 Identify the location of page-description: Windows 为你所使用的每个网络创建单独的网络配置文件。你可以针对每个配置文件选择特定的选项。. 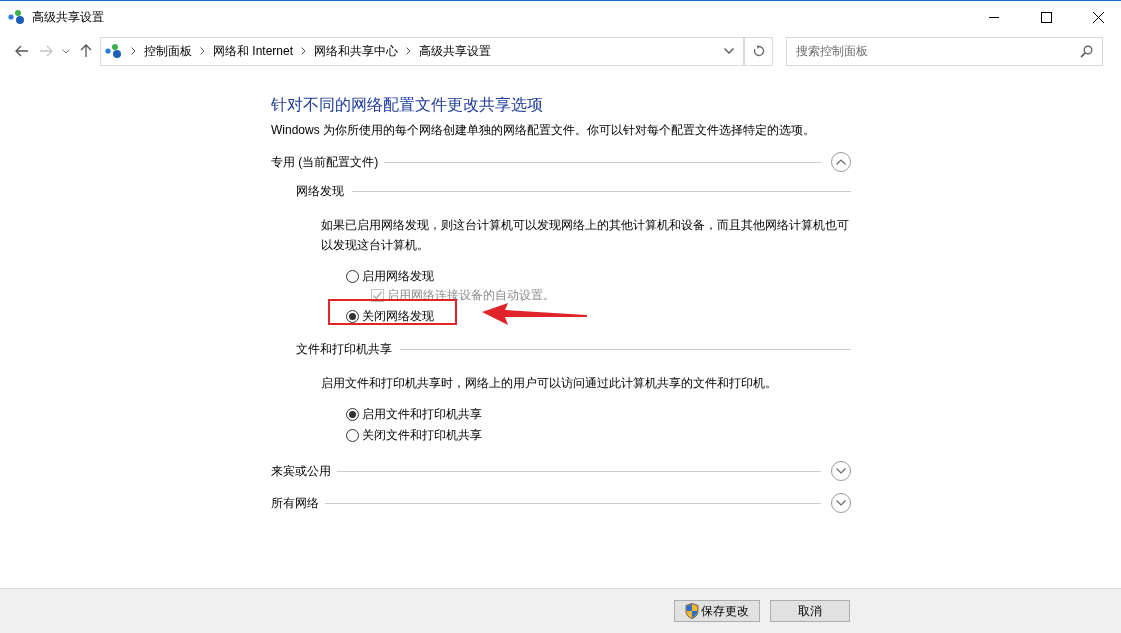
(543, 130).